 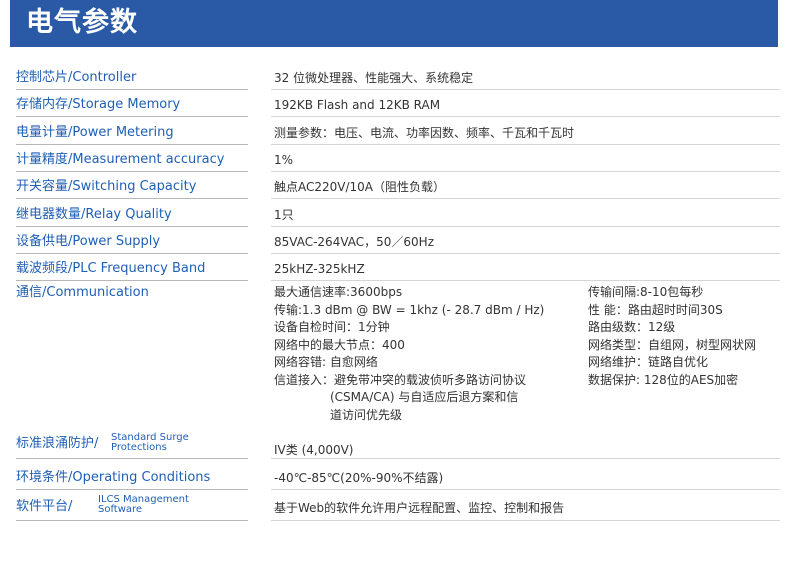 I want to click on communication-spec-line: 网络中的最大节点：400, so click(x=339, y=344).